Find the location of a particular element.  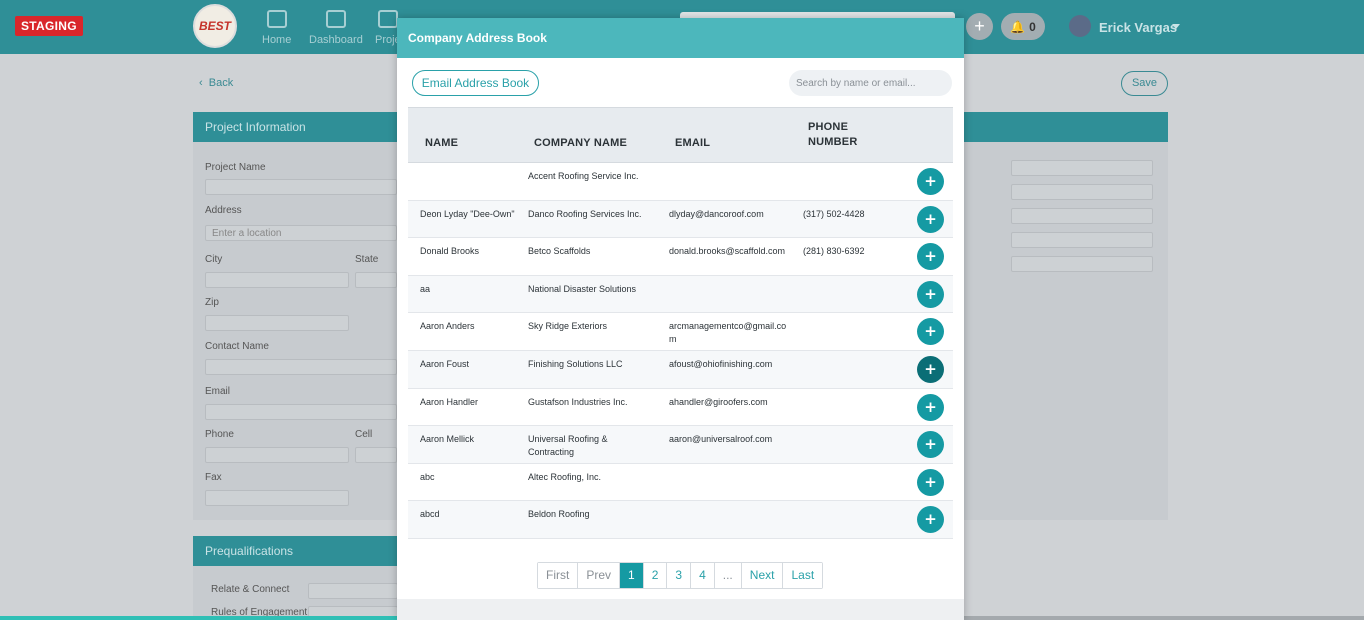

row-email: dlyday@dancoroof.com is located at coordinates (716, 213).